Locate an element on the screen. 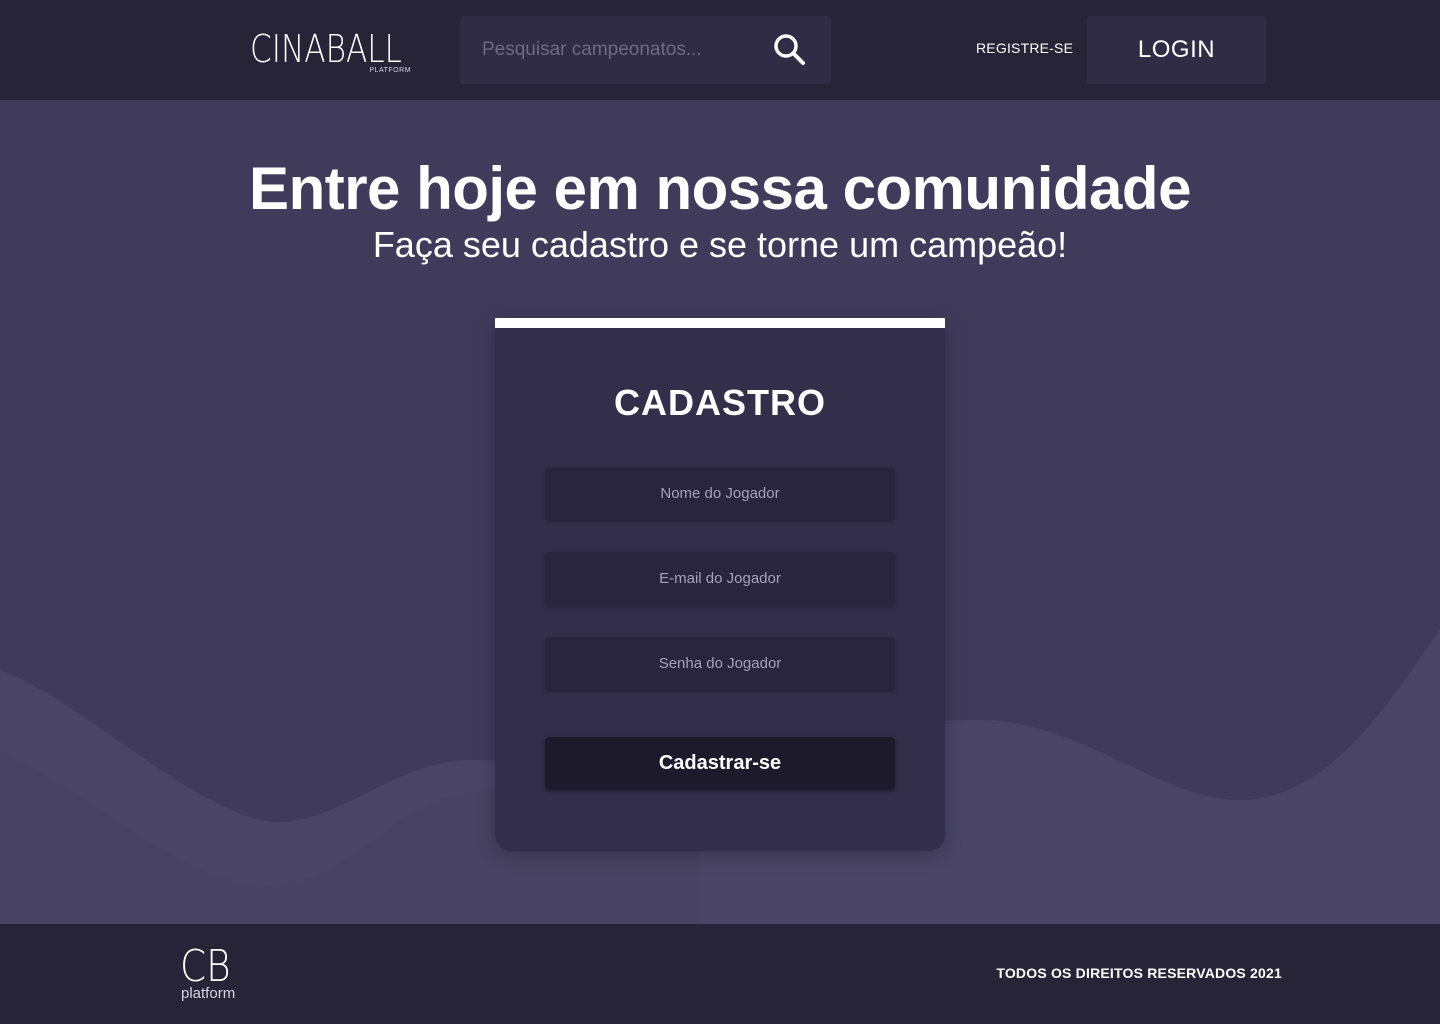 This screenshot has height=1024, width=1440. search-input is located at coordinates (610, 50).